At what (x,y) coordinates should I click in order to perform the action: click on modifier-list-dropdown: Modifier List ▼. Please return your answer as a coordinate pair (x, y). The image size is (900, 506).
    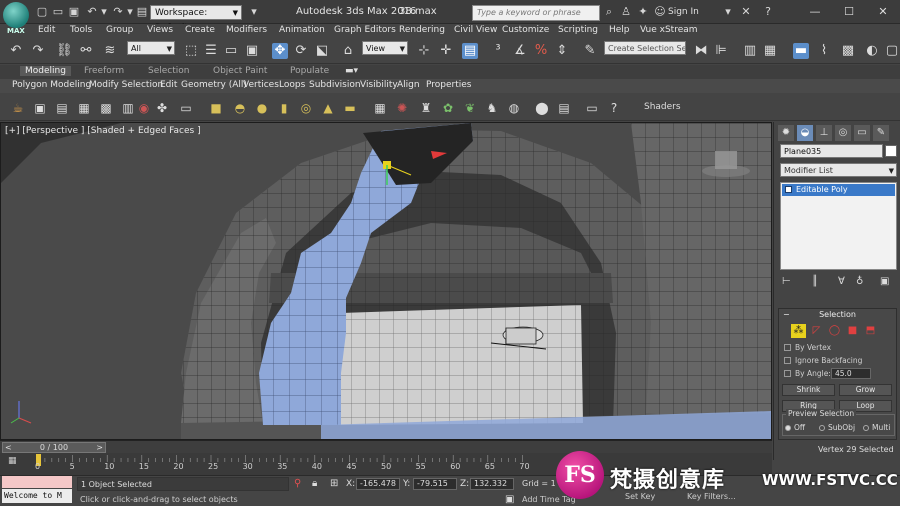
    Looking at the image, I should click on (838, 170).